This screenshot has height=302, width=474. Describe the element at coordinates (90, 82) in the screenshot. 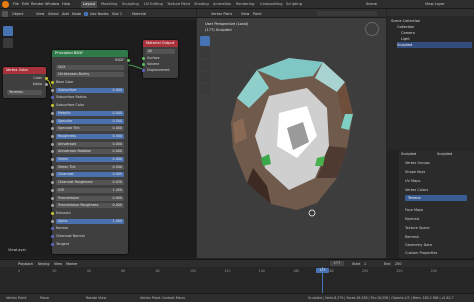

I see `bsdf-input-base-color: Base Color` at that location.